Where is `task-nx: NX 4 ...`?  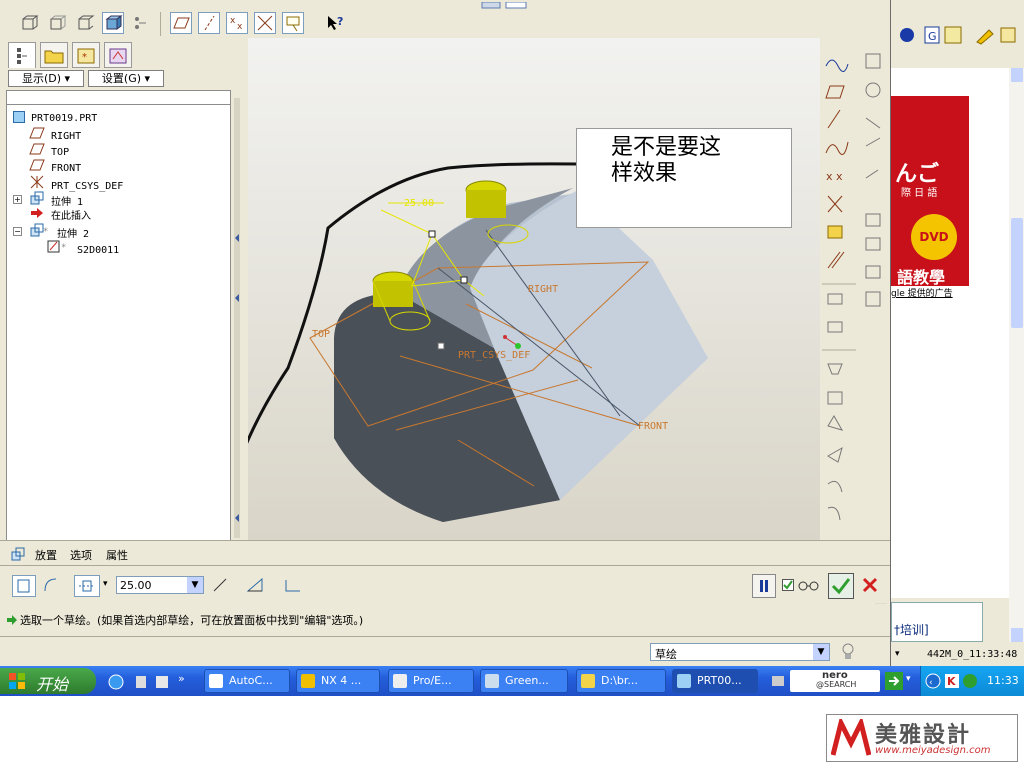
task-nx: NX 4 ... is located at coordinates (338, 681).